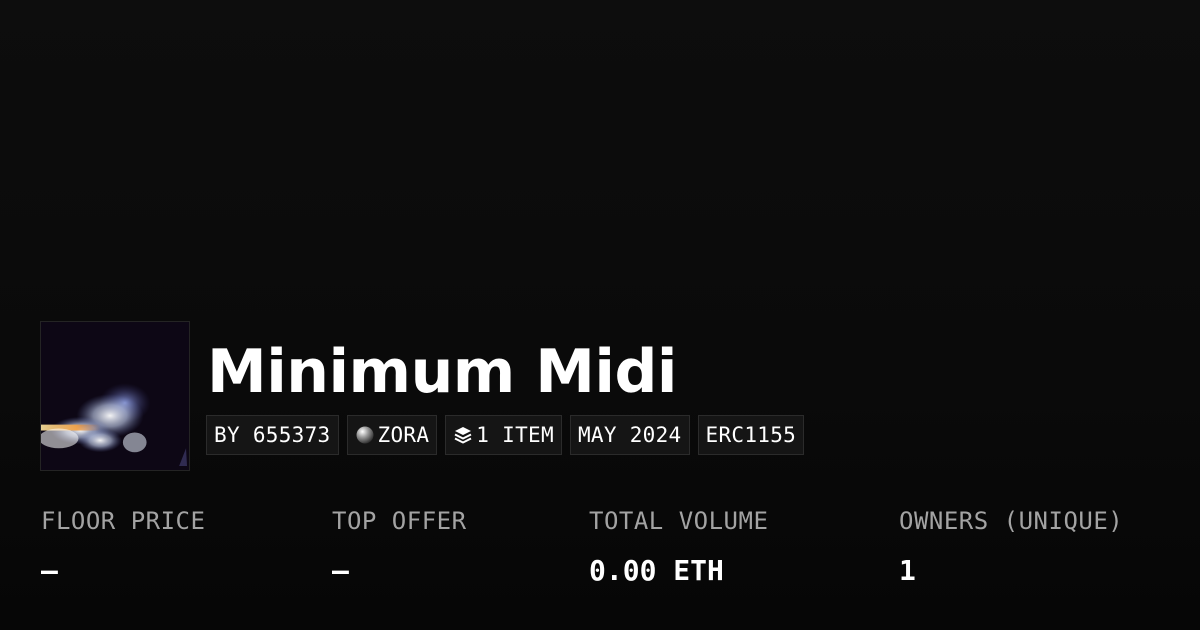 Image resolution: width=1200 pixels, height=630 pixels. What do you see at coordinates (399, 521) in the screenshot?
I see `top-offer-label: TOP OFFER` at bounding box center [399, 521].